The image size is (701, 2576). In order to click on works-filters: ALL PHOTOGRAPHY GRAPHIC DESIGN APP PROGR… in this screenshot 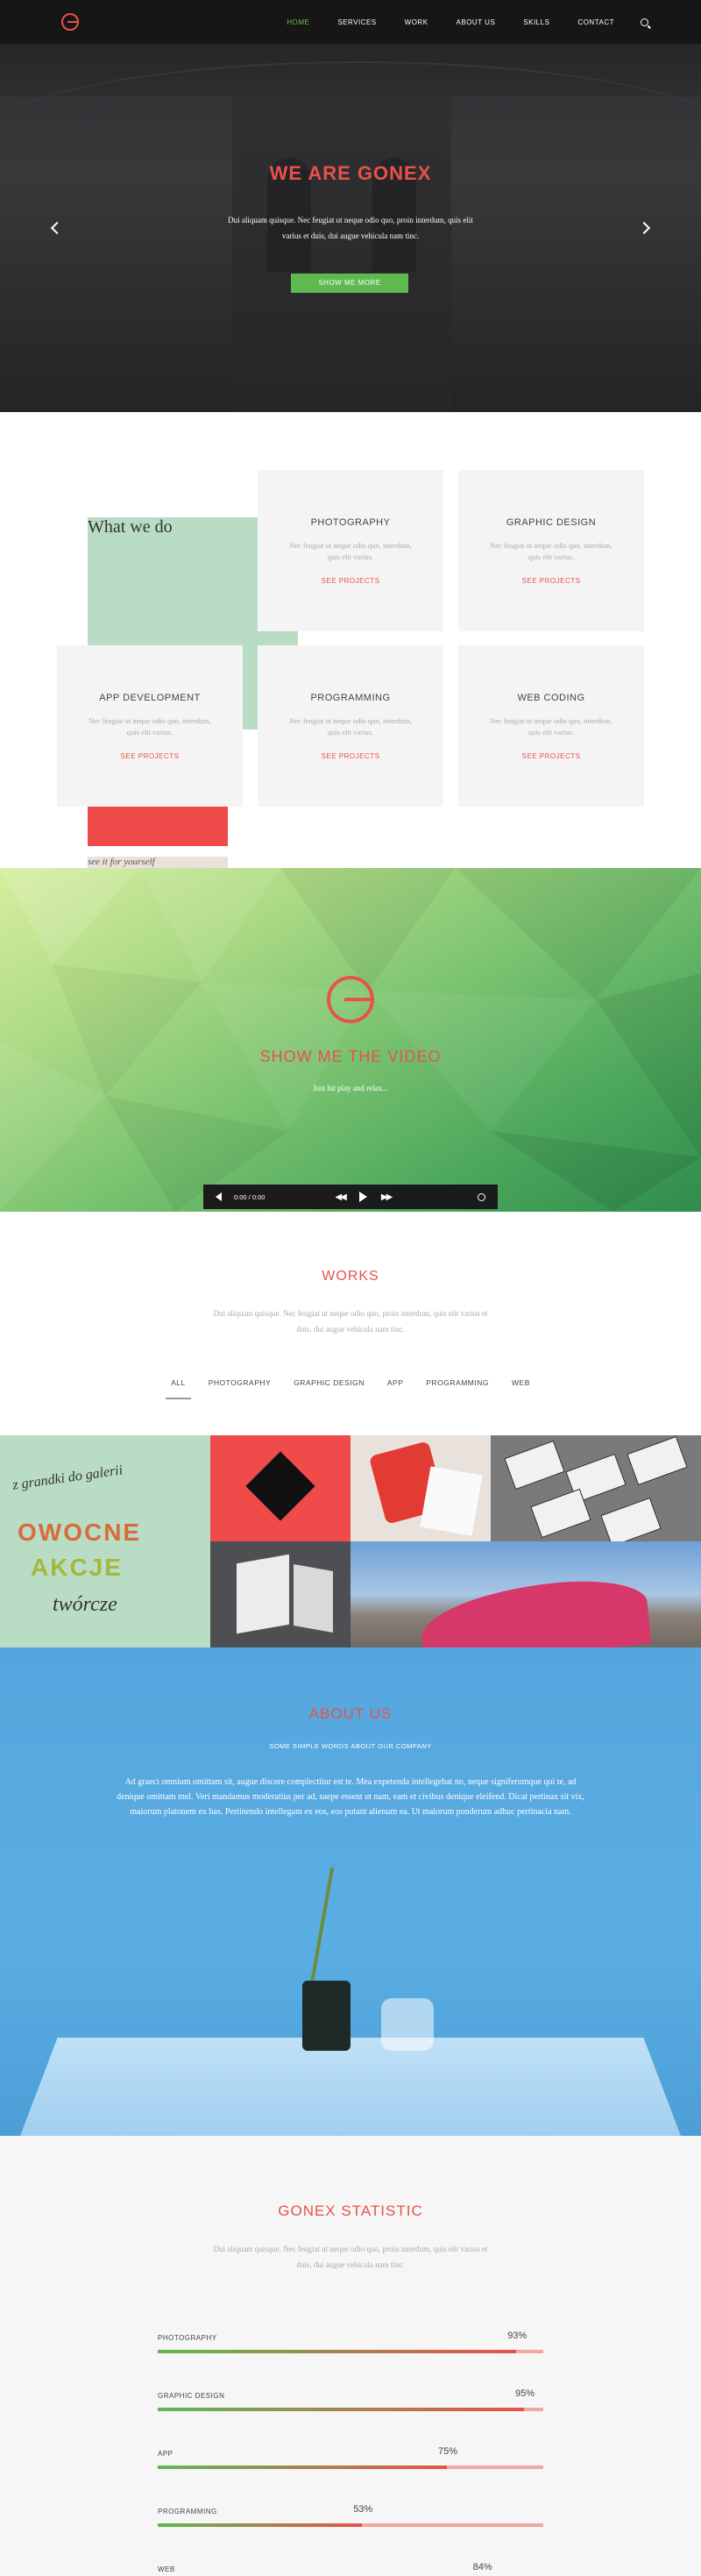, I will do `click(350, 1388)`.